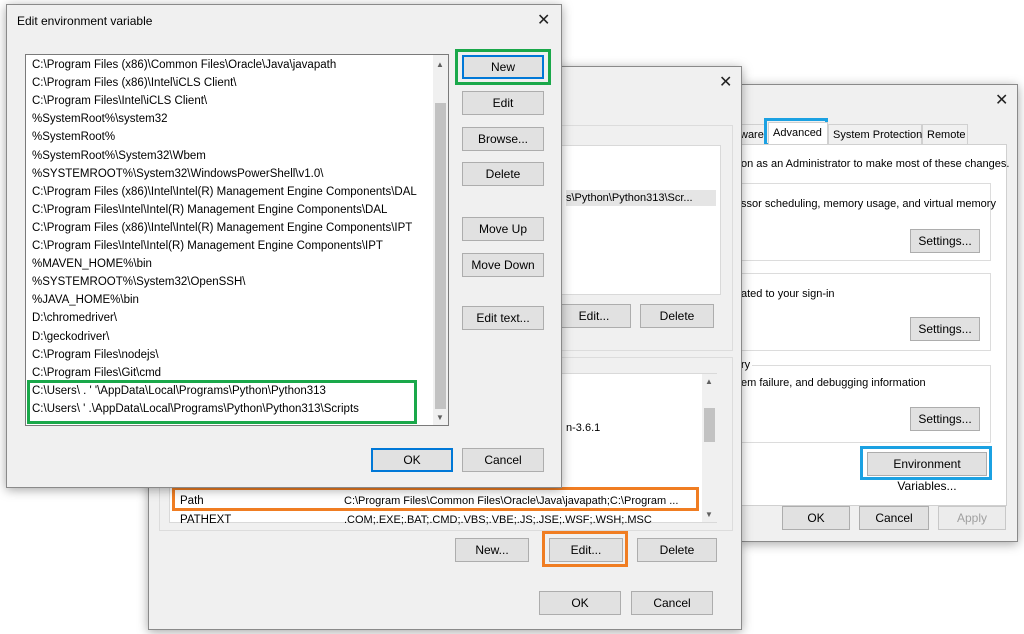 The image size is (1024, 634). I want to click on entries-scrollbar: ▲ ▼, so click(440, 240).